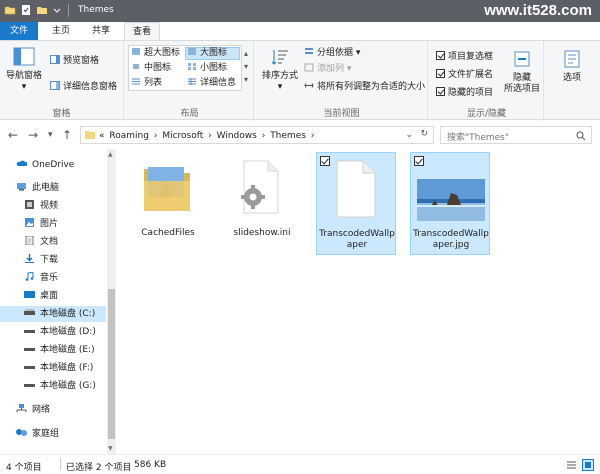 The image size is (600, 474). Describe the element at coordinates (588, 465) in the screenshot. I see `large-icons-view-icon` at that location.